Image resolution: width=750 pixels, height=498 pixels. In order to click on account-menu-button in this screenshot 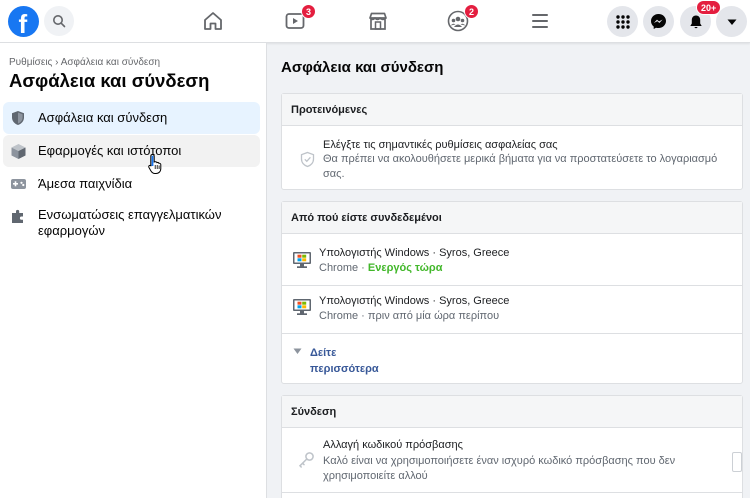, I will do `click(731, 21)`.